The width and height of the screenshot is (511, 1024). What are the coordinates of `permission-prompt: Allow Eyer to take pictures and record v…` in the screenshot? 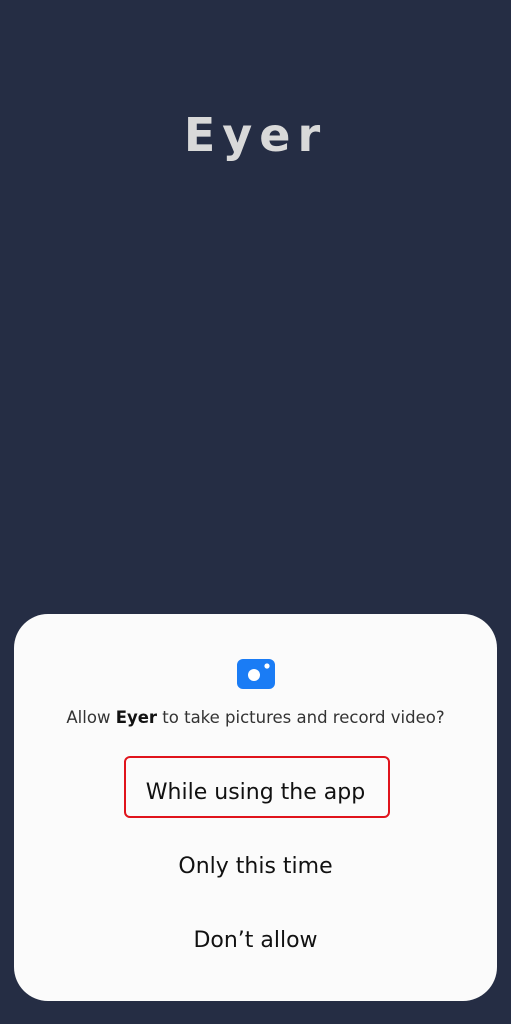 It's located at (255, 717).